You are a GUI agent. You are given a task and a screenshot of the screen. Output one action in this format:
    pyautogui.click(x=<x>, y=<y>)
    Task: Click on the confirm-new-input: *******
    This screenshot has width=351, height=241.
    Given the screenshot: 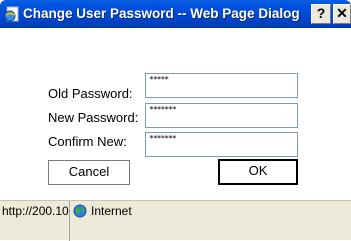 What is the action you would take?
    pyautogui.click(x=221, y=144)
    